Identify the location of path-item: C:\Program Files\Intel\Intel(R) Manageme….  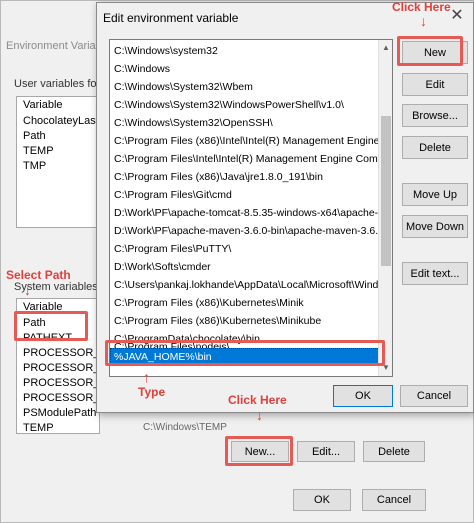
(245, 159).